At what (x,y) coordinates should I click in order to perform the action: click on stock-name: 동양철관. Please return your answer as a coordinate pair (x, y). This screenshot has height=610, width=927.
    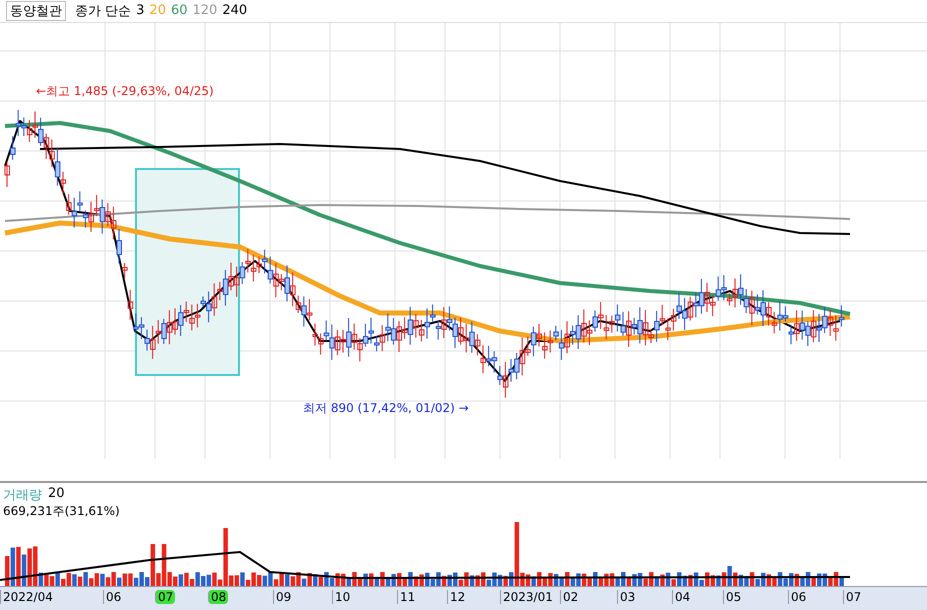
    Looking at the image, I should click on (36, 10).